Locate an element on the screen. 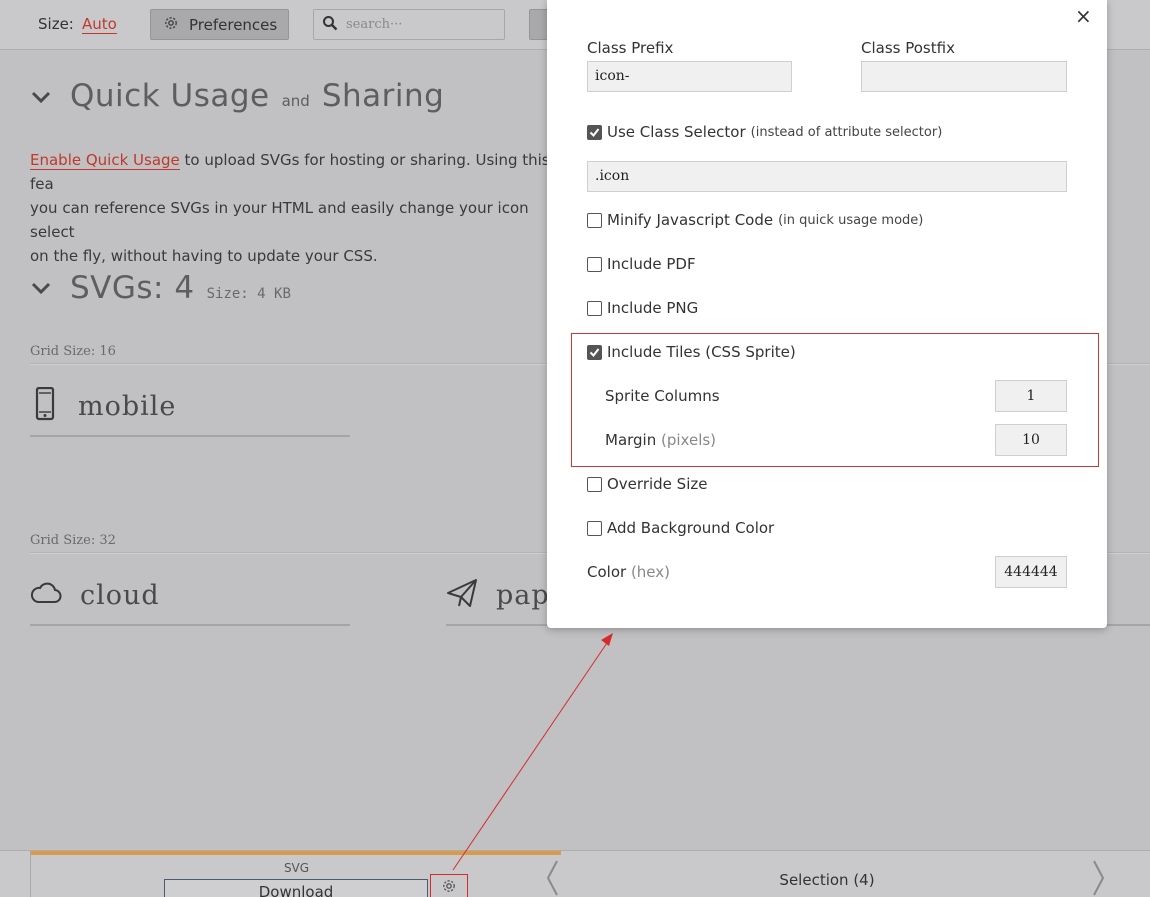 Image resolution: width=1150 pixels, height=897 pixels. search-icon is located at coordinates (330, 25).